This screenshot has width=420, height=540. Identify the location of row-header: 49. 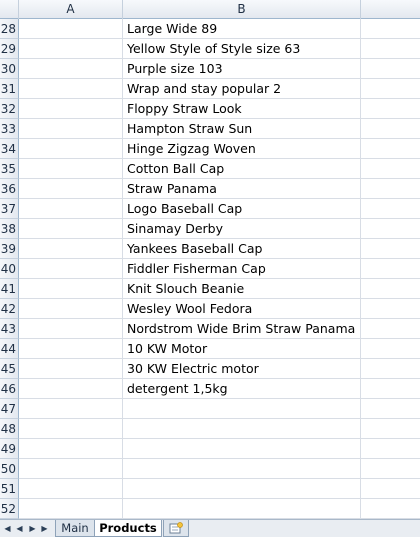
(9, 449).